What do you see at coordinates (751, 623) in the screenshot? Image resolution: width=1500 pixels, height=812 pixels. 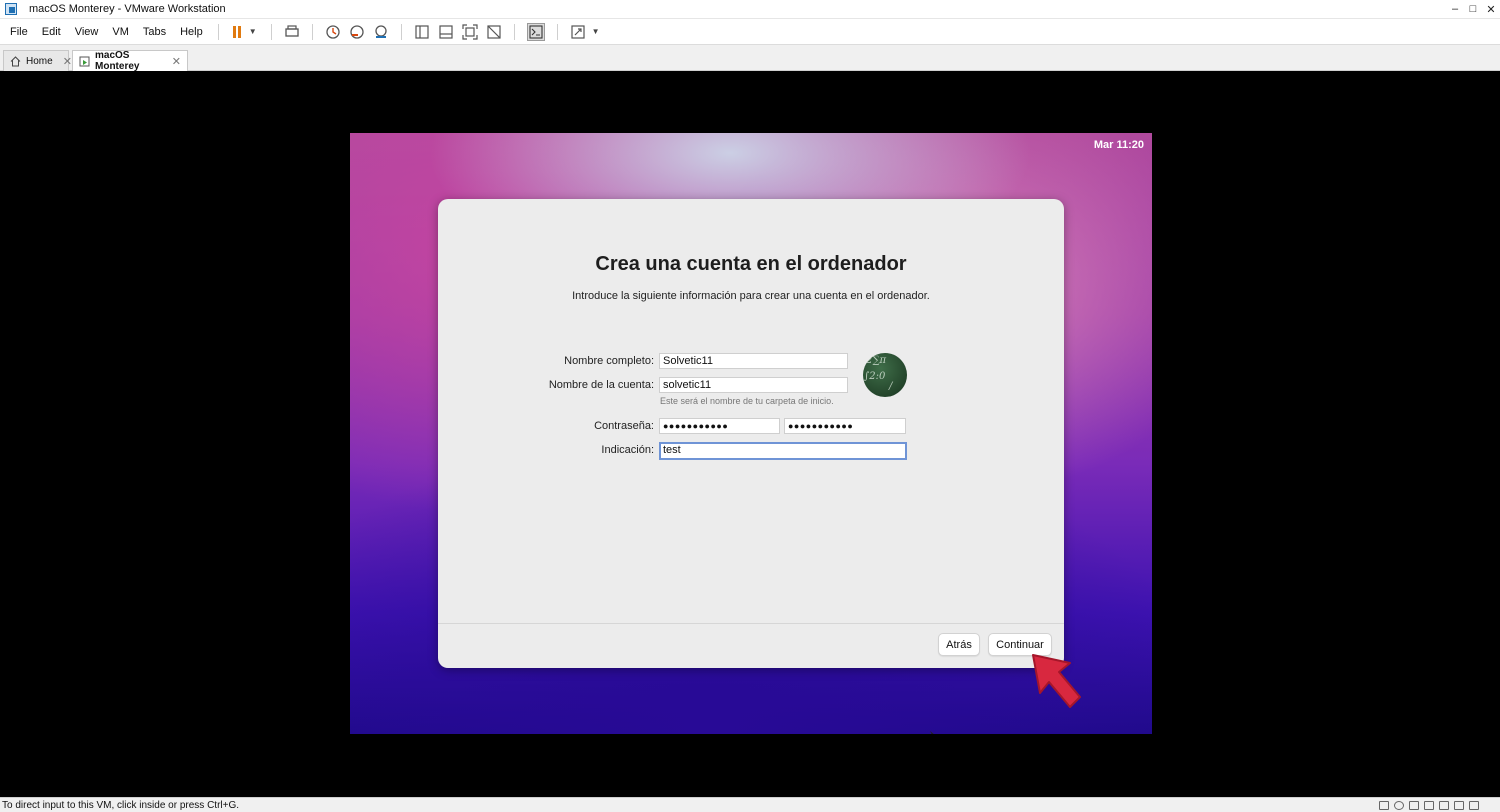 I see `dialog-divider` at bounding box center [751, 623].